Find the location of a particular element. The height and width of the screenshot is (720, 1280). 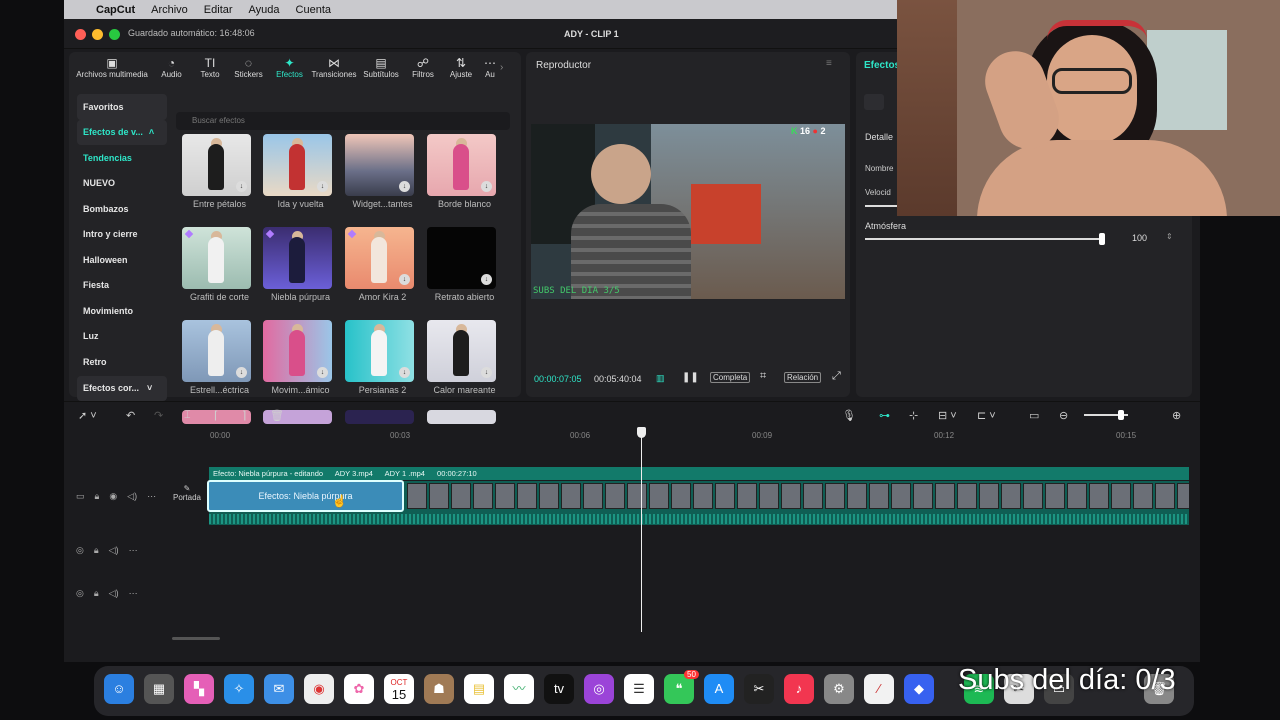

effect-card: Grafiti de corte is located at coordinates (223, 264).